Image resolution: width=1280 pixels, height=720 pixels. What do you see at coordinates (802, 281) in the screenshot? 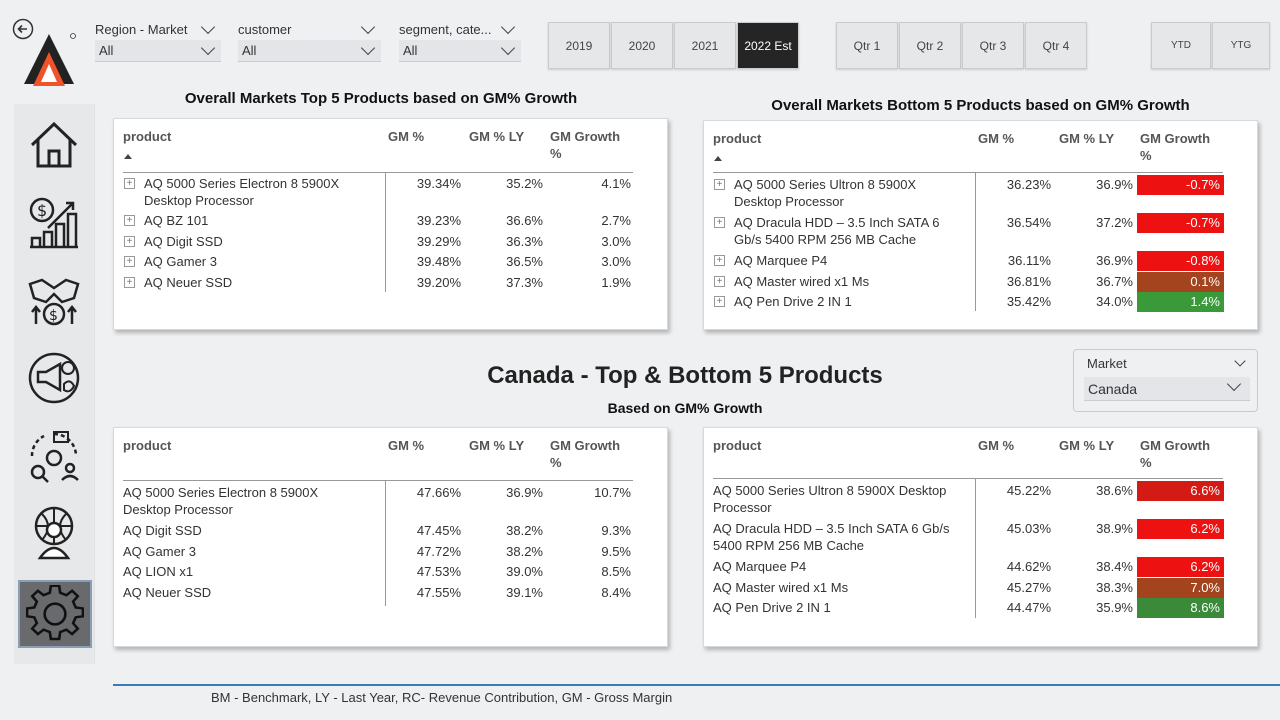
I see `product-name-line1: AQ Master wired x1 Ms` at bounding box center [802, 281].